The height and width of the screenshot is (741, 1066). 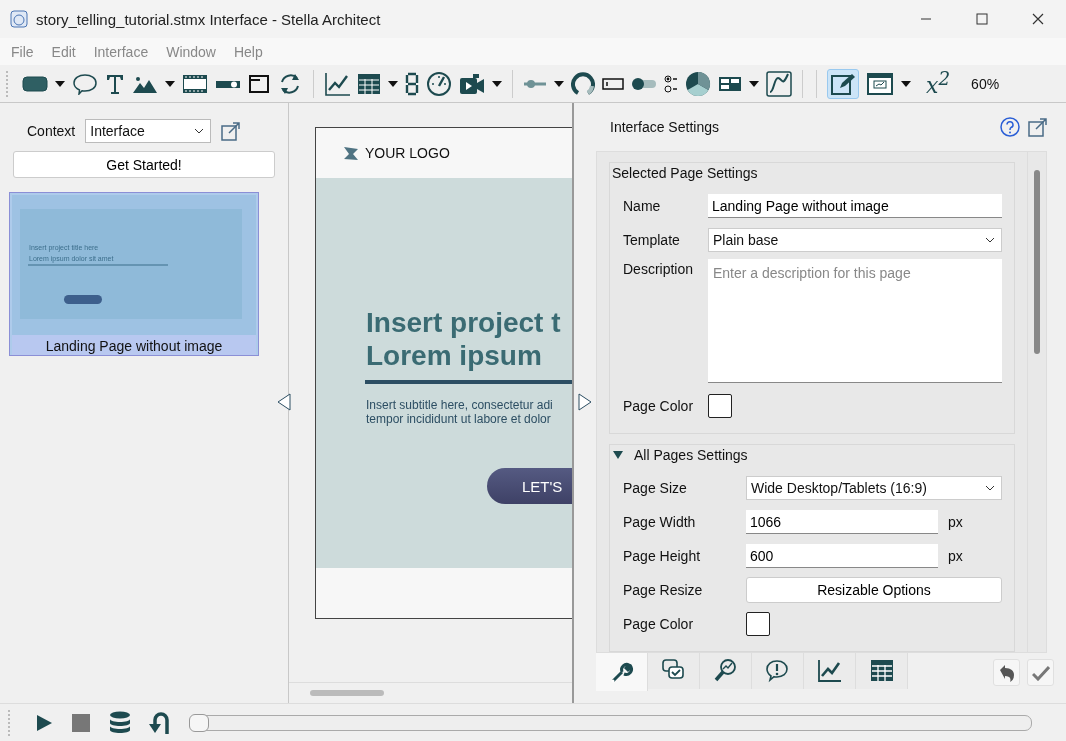 I want to click on apply-button, so click(x=1040, y=672).